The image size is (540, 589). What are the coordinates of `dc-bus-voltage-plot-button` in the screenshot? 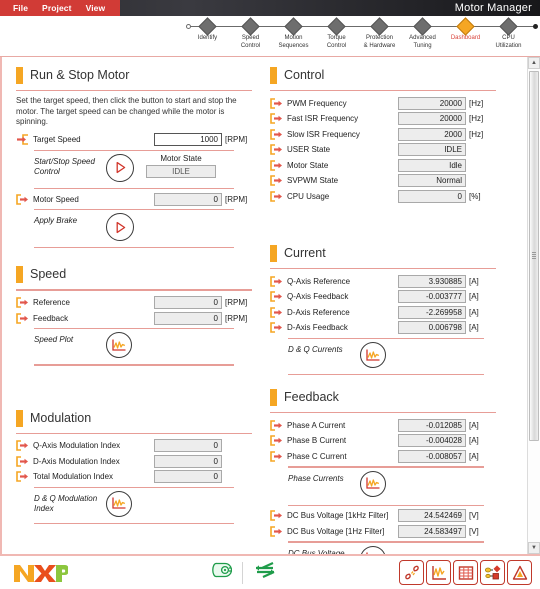 It's located at (373, 549).